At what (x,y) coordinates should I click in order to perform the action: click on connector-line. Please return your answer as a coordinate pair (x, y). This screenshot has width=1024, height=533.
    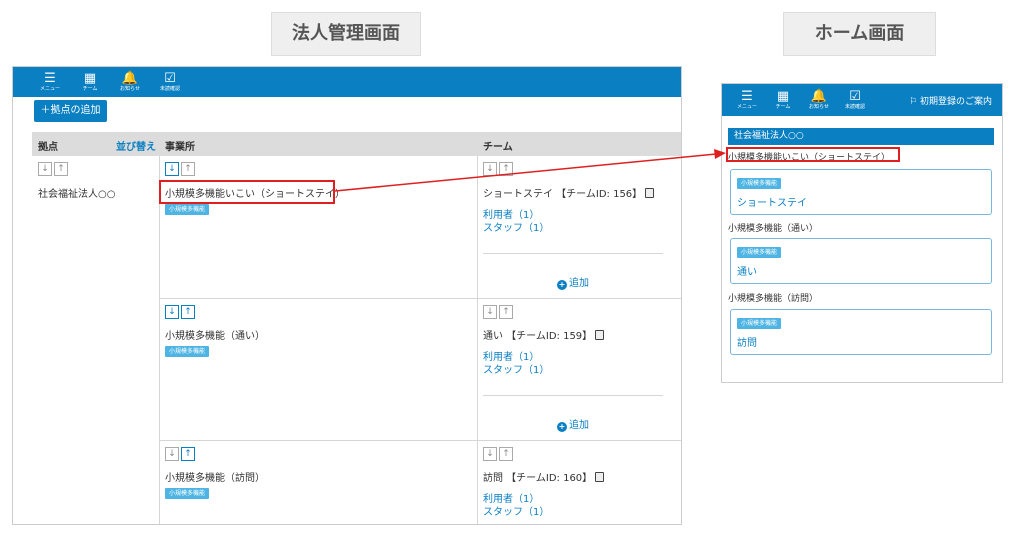
    Looking at the image, I should click on (525, 172).